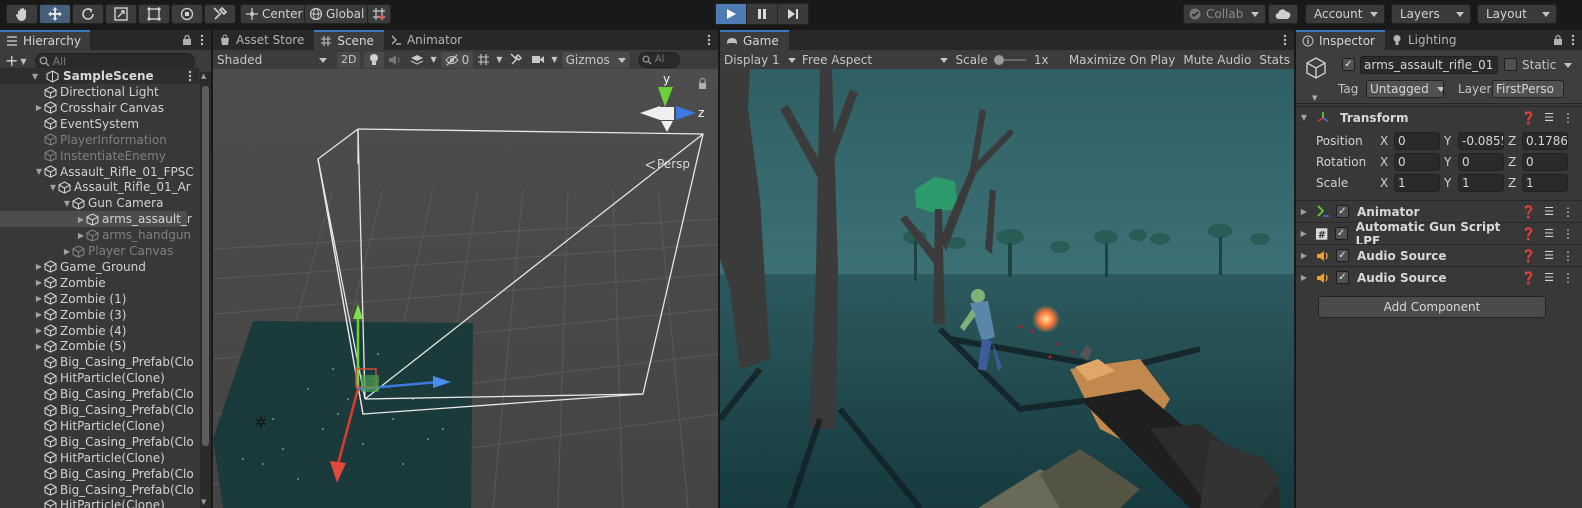  I want to click on scene-more-options-icon, so click(709, 40).